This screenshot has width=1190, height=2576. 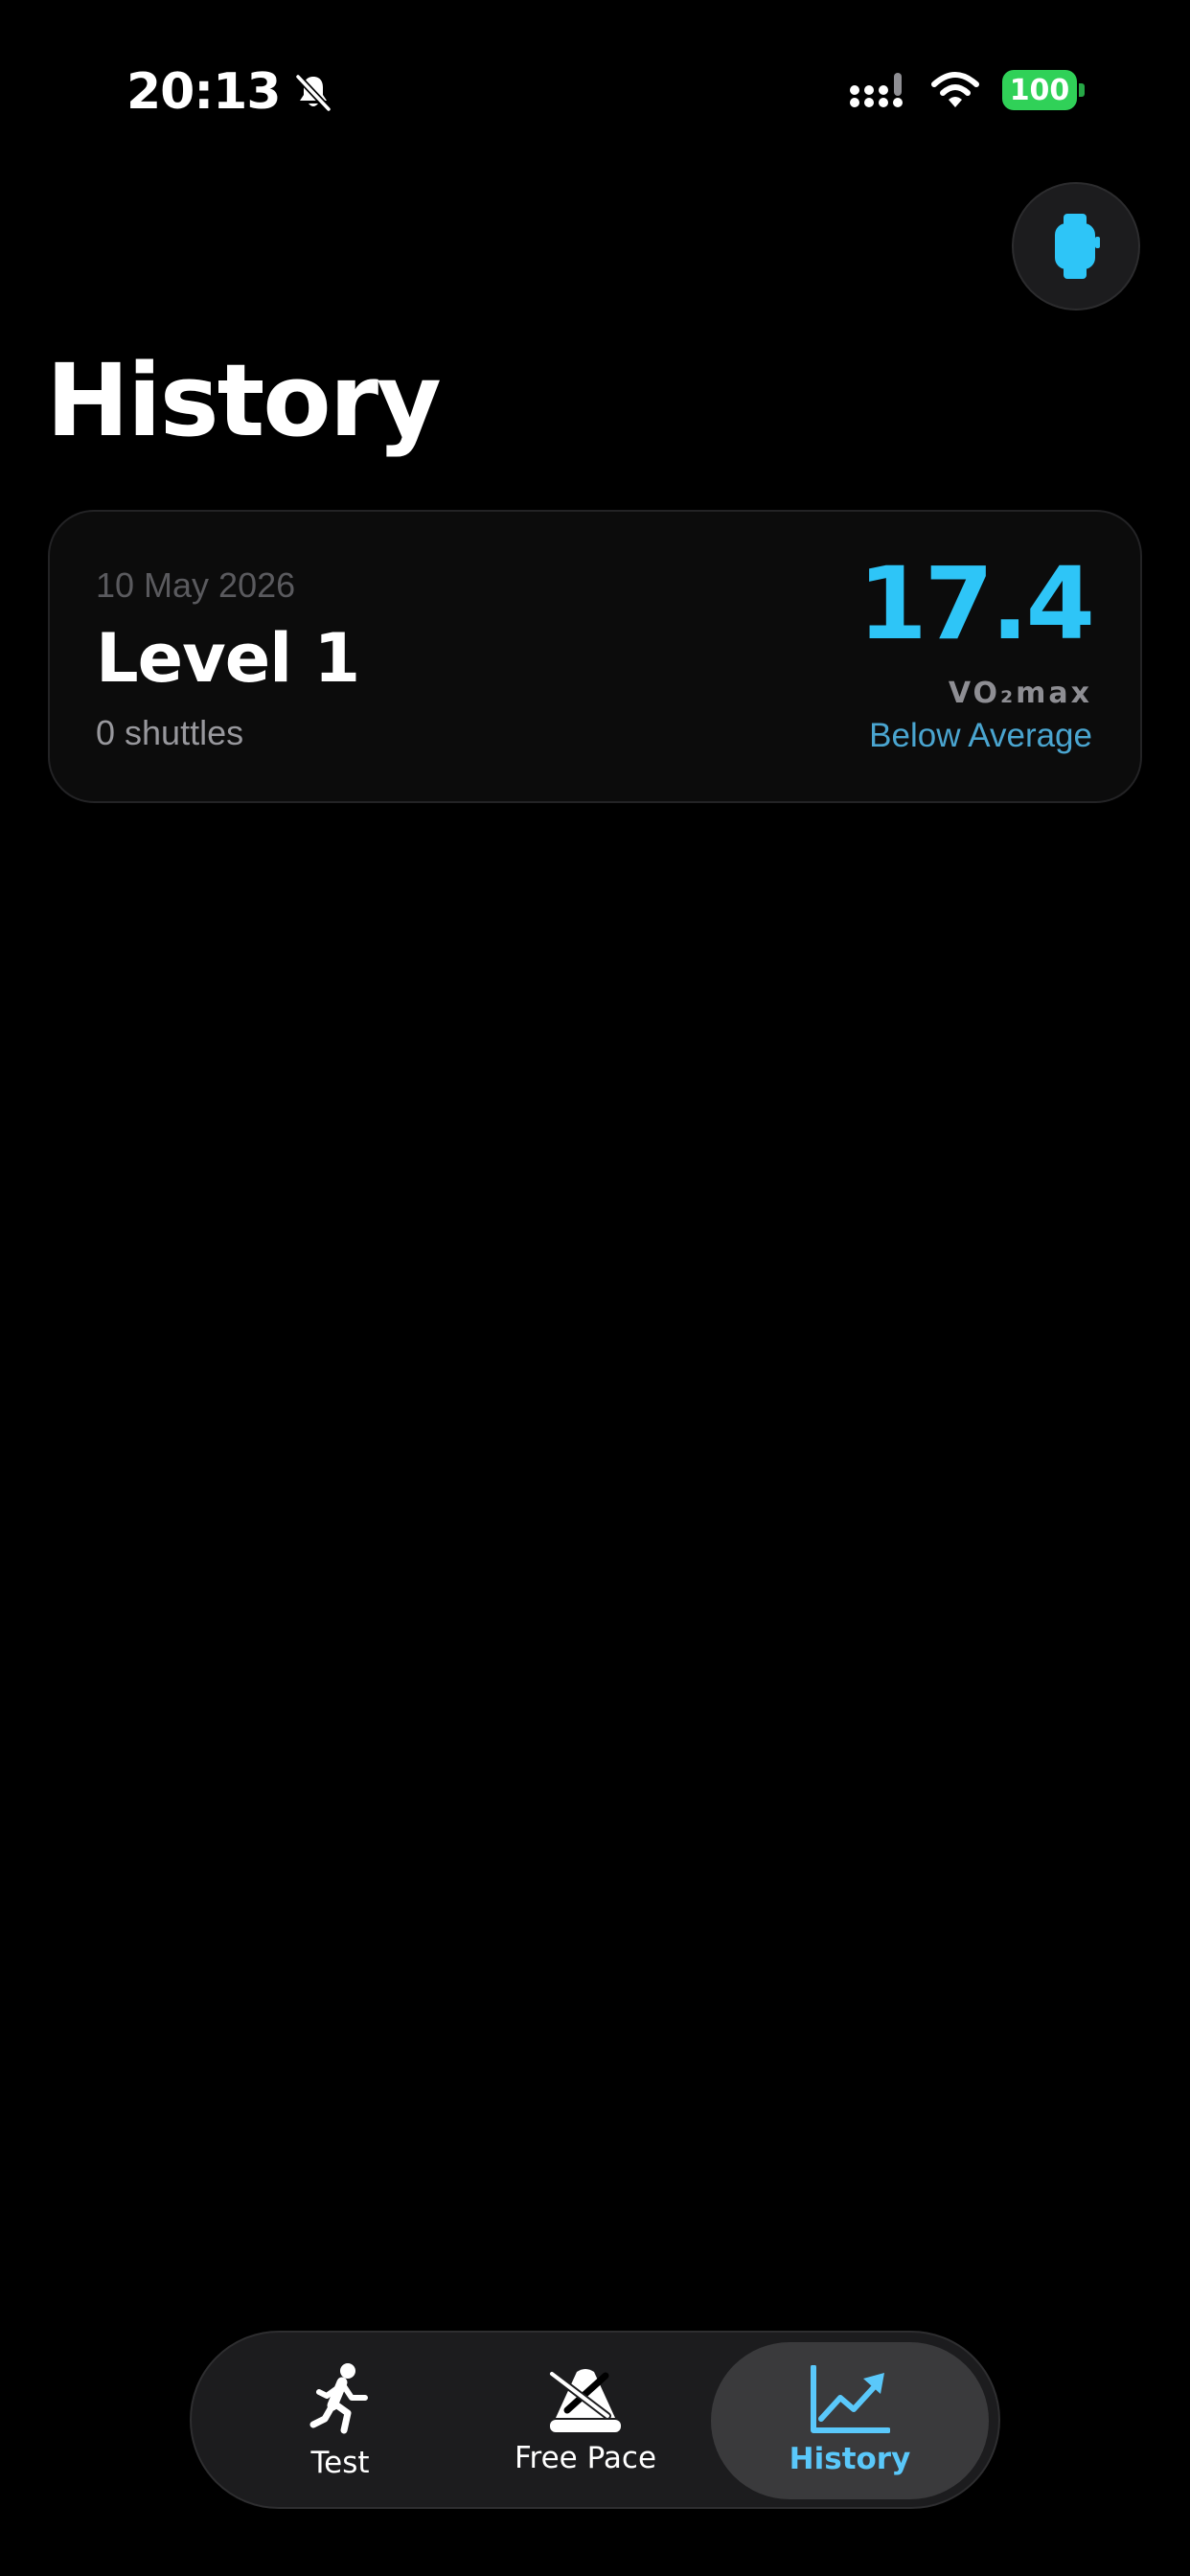 I want to click on bell-slash-icon, so click(x=313, y=93).